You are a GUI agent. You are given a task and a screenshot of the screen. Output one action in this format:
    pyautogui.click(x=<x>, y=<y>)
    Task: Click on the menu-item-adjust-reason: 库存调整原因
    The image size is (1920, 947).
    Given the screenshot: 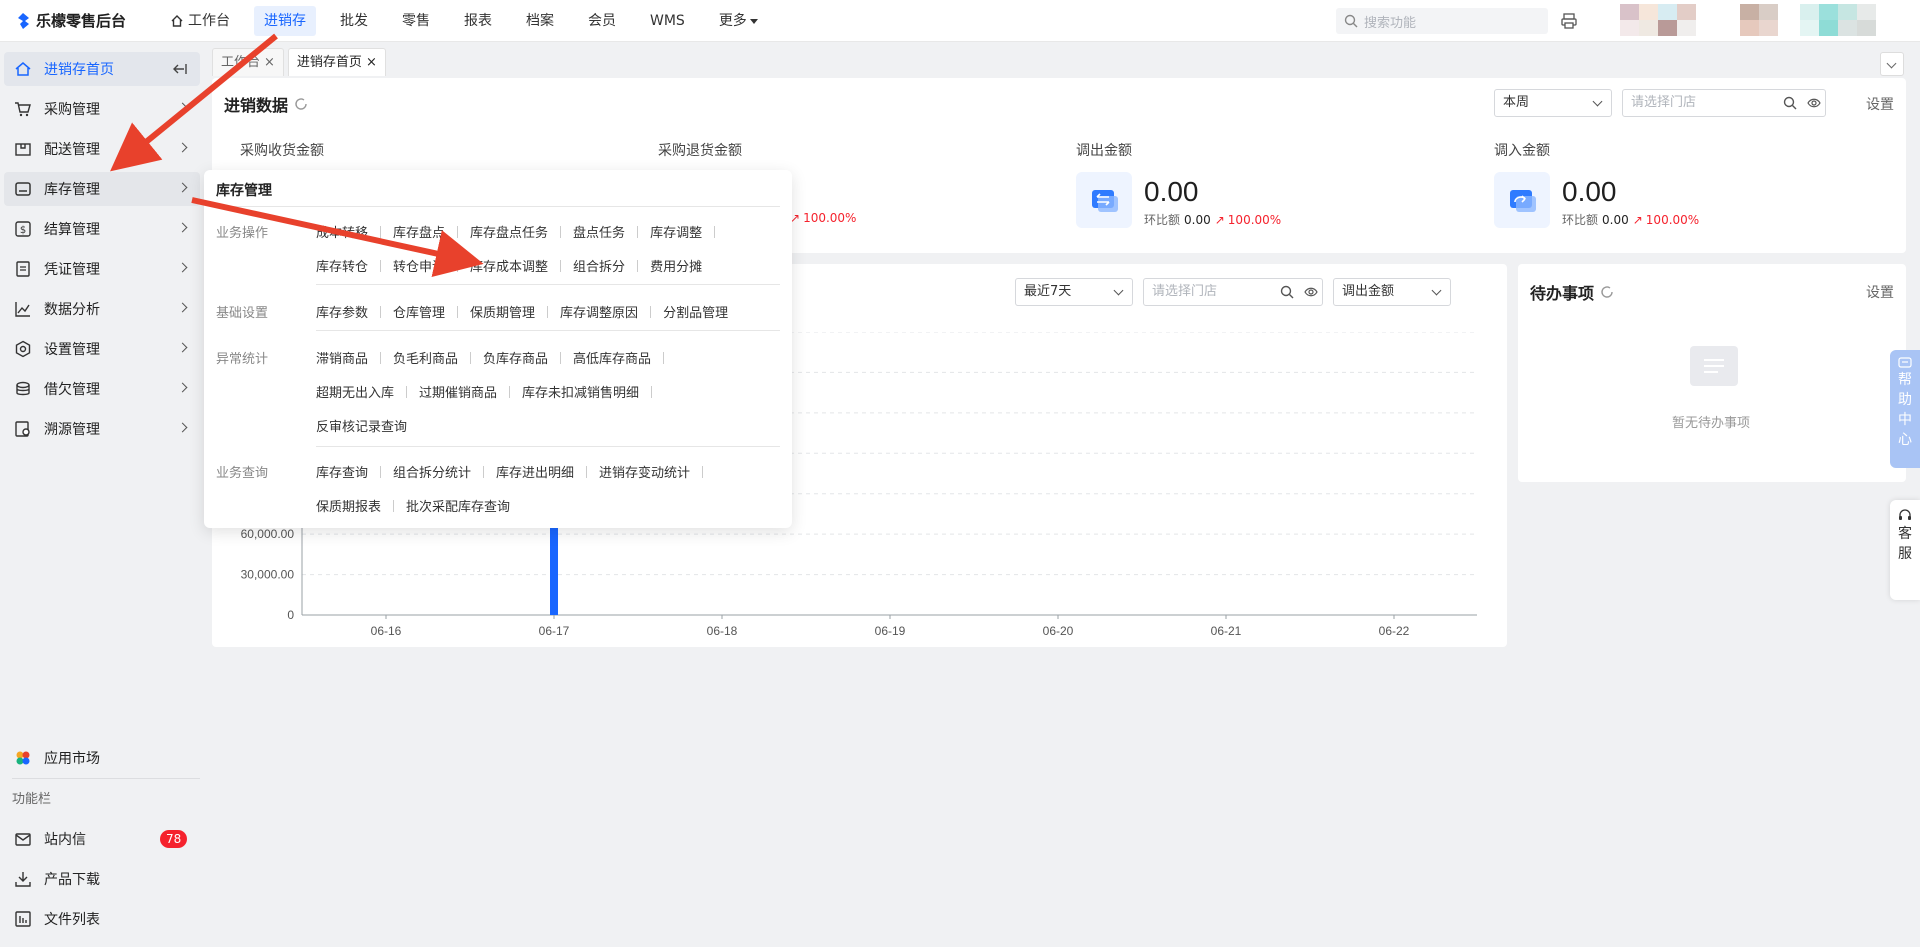 What is the action you would take?
    pyautogui.click(x=599, y=311)
    